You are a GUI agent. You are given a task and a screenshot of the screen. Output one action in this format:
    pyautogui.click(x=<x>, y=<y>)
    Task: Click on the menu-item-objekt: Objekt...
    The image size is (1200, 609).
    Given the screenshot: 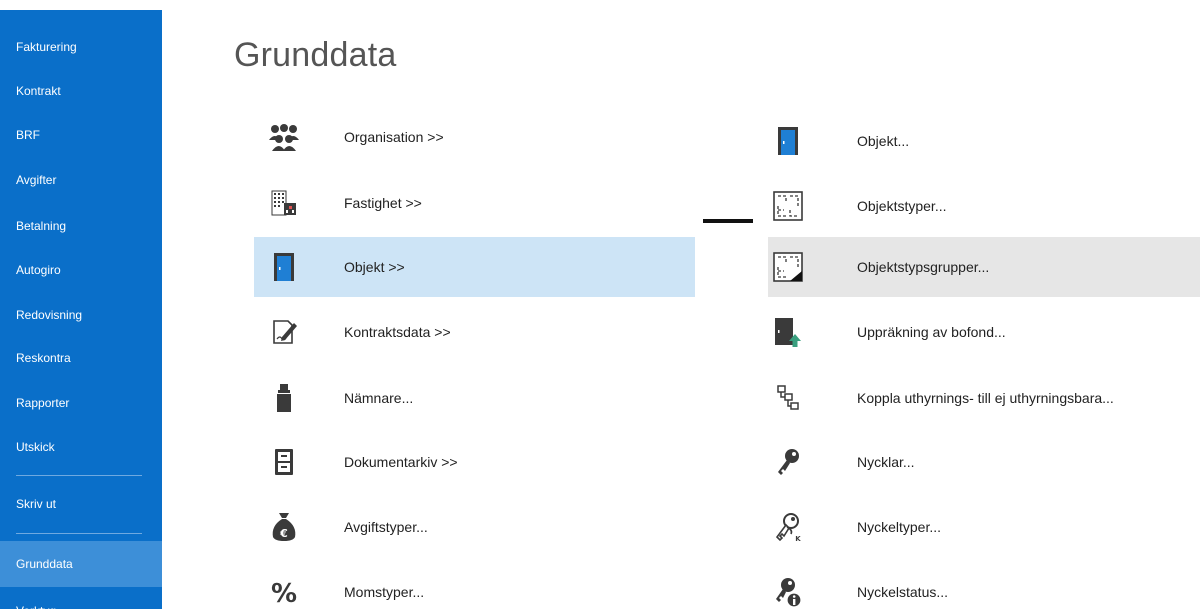 What is the action you would take?
    pyautogui.click(x=984, y=141)
    